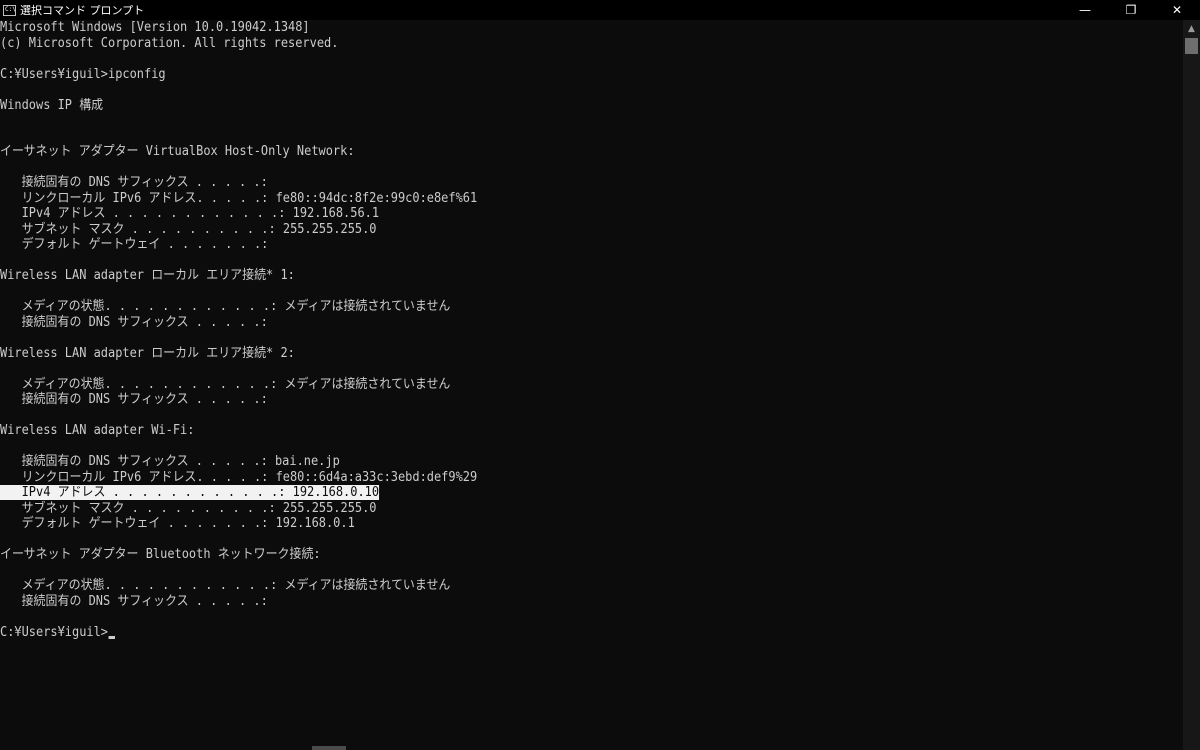 The width and height of the screenshot is (1200, 750). Describe the element at coordinates (83, 74) in the screenshot. I see `console-line: C:¥Users¥iguil>ipconfig` at that location.